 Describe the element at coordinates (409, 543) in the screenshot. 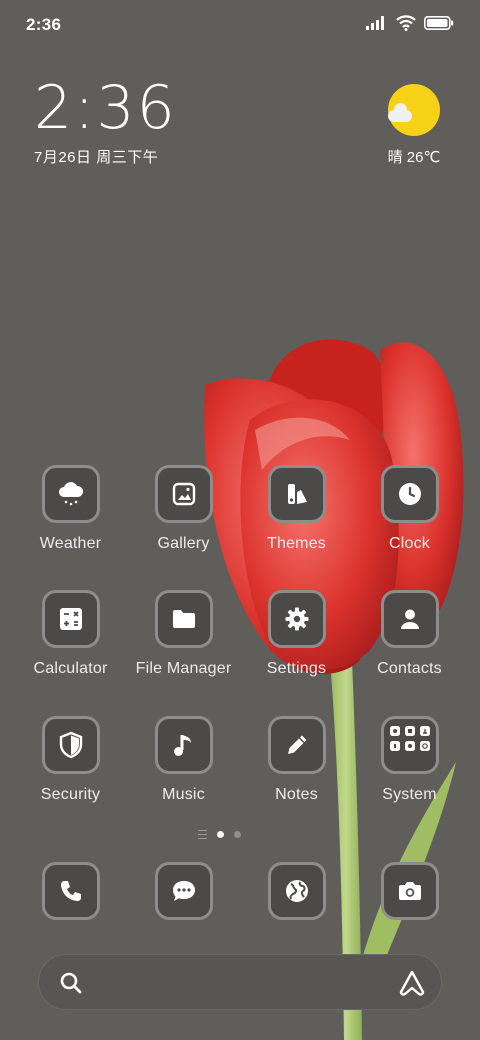

I see `app-label: Clock` at that location.